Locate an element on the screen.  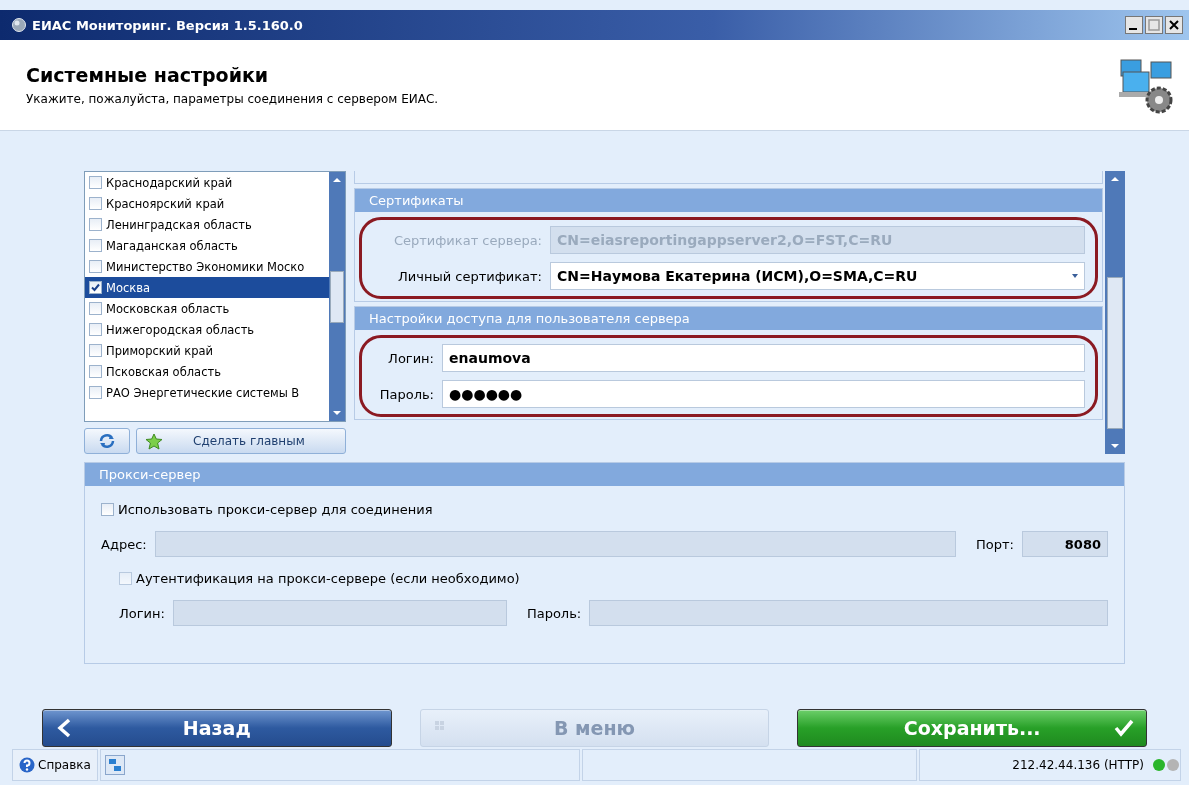
group-header: Прокси-сервер is located at coordinates (604, 474).